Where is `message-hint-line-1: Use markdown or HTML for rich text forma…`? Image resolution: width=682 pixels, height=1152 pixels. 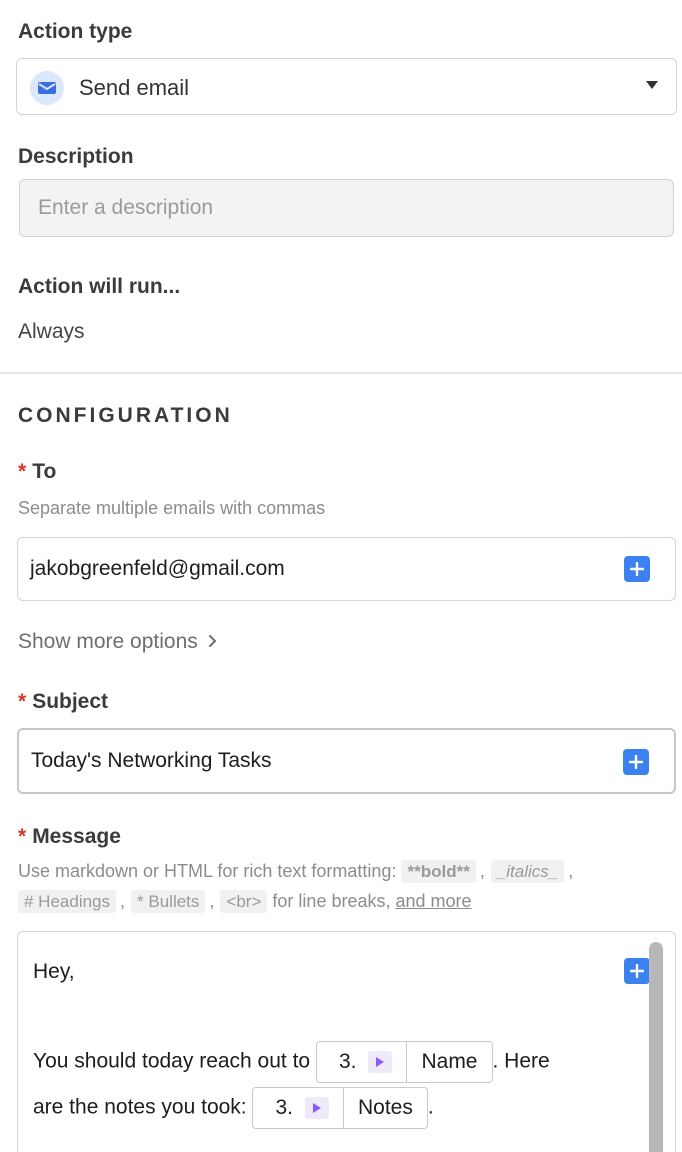
message-hint-line-1: Use markdown or HTML for rich text forma… is located at coordinates (296, 871).